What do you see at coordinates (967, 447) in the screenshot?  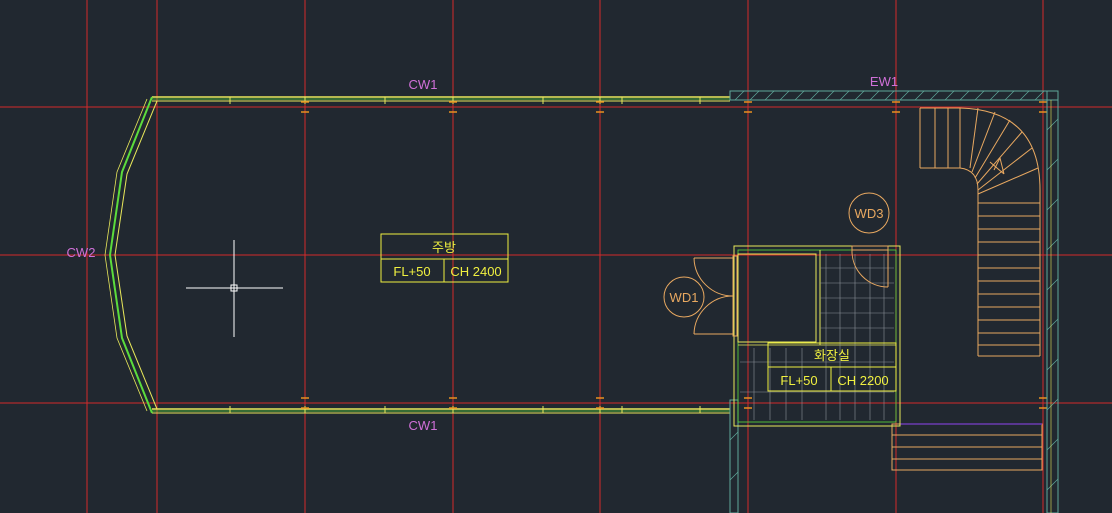 I see `stair-lower` at bounding box center [967, 447].